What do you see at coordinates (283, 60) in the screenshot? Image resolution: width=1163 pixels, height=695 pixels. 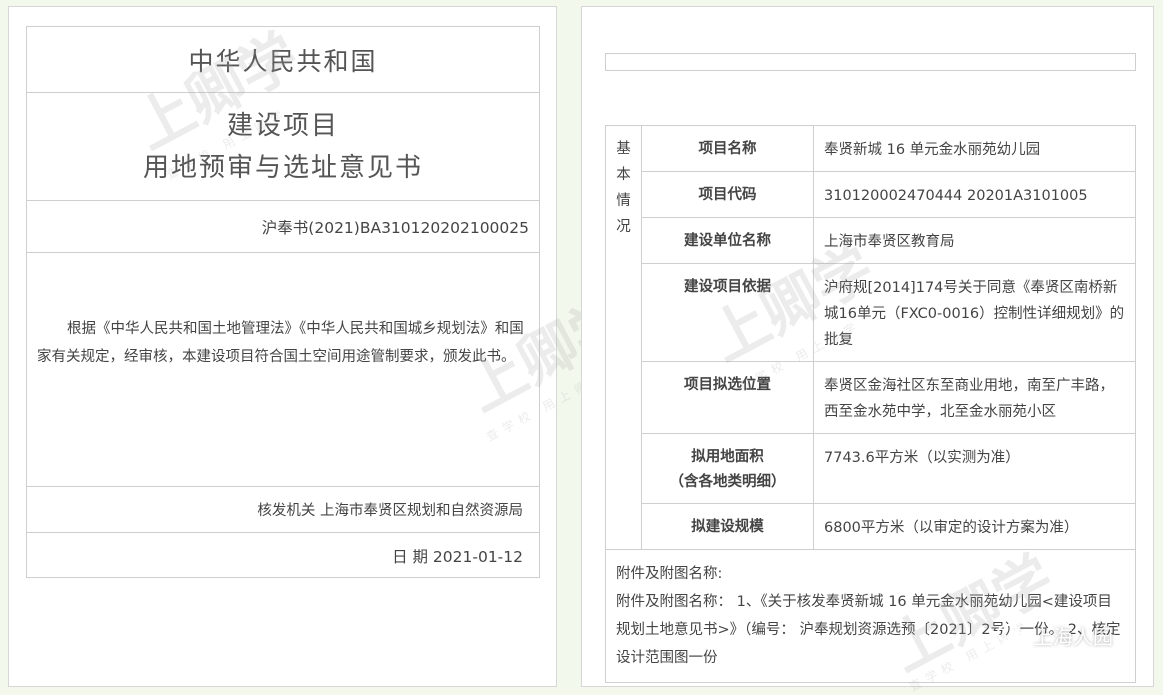 I see `country-heading: 中华人民共和国` at bounding box center [283, 60].